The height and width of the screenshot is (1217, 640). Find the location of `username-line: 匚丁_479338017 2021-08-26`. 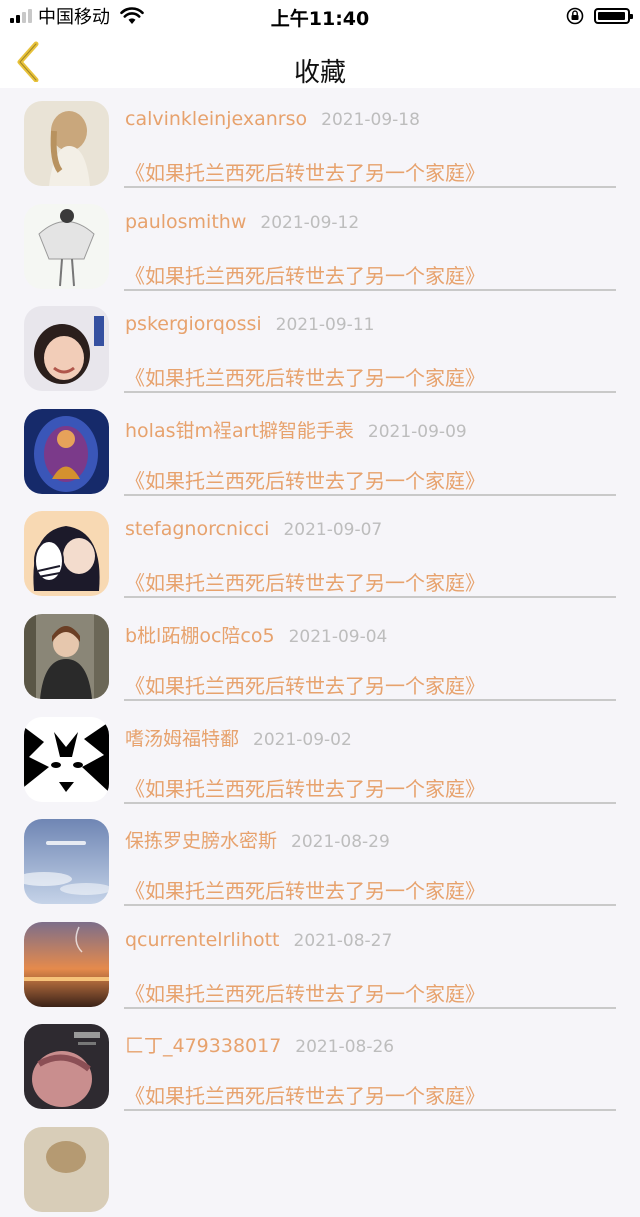

username-line: 匚丁_479338017 2021-08-26 is located at coordinates (259, 1044).